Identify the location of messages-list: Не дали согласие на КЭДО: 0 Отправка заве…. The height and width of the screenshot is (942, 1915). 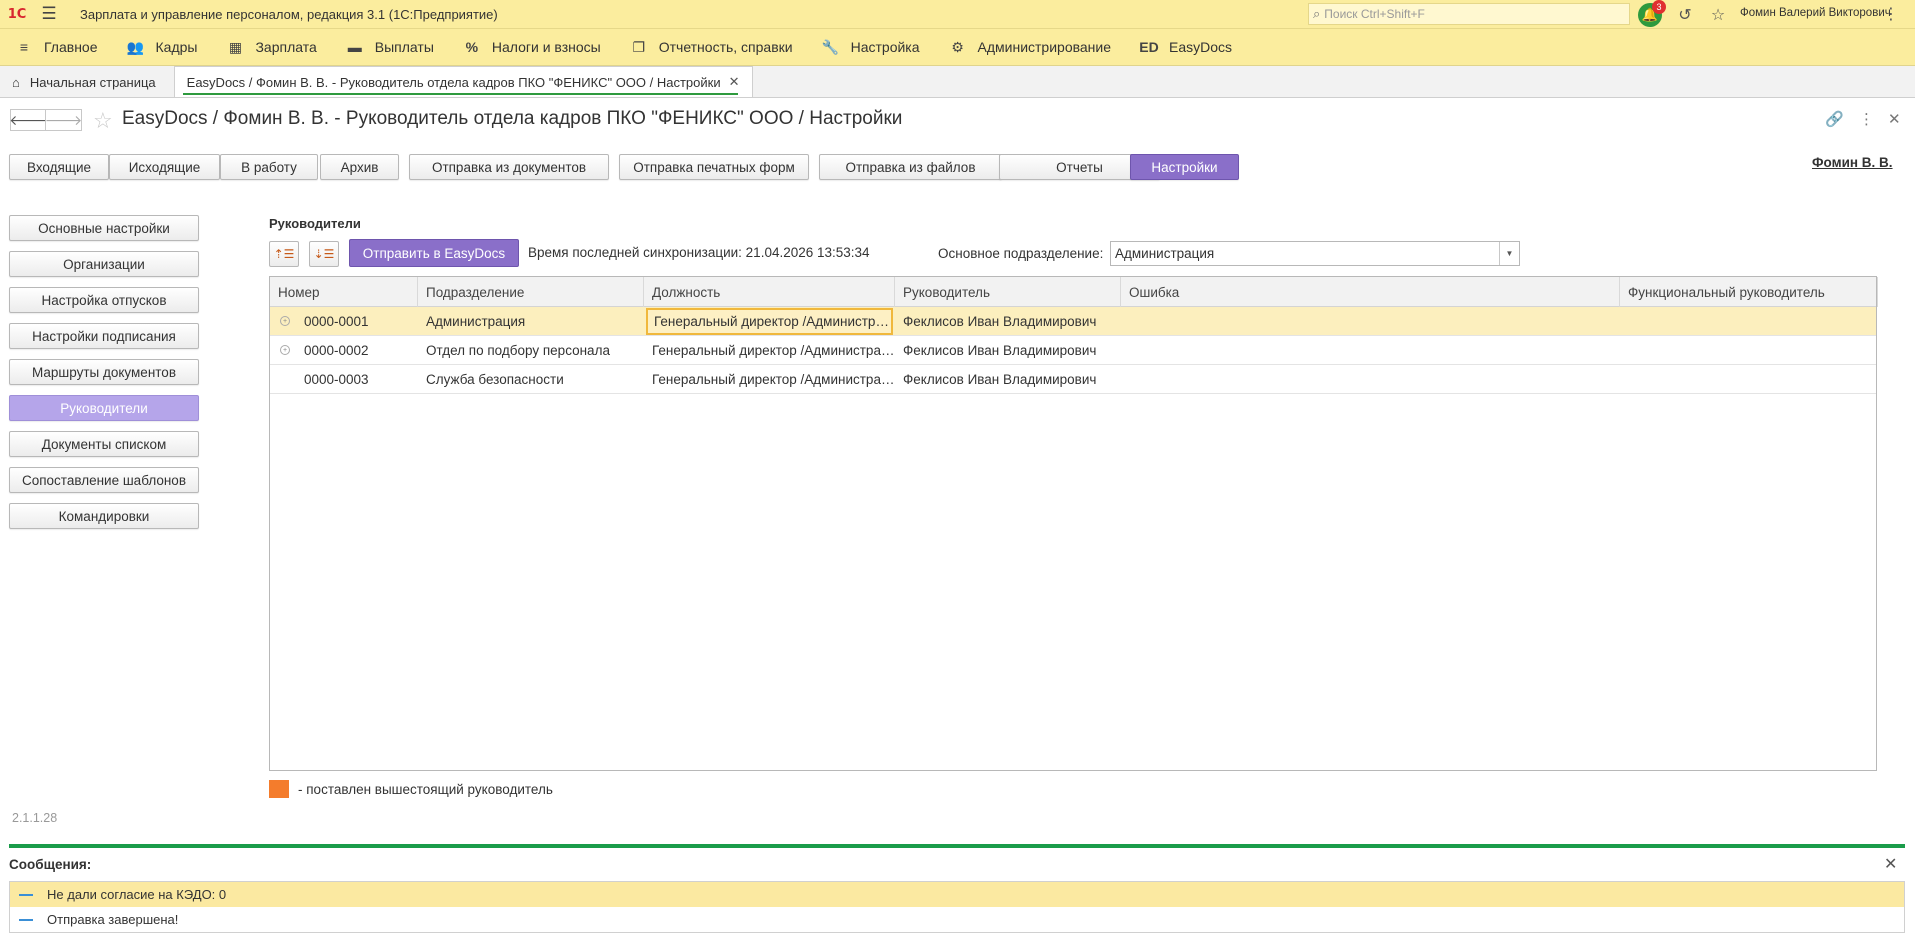
(957, 907).